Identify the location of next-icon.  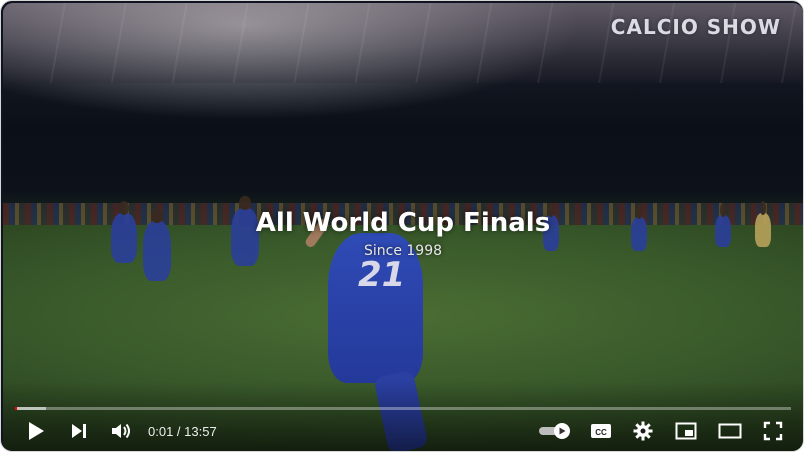
(79, 431).